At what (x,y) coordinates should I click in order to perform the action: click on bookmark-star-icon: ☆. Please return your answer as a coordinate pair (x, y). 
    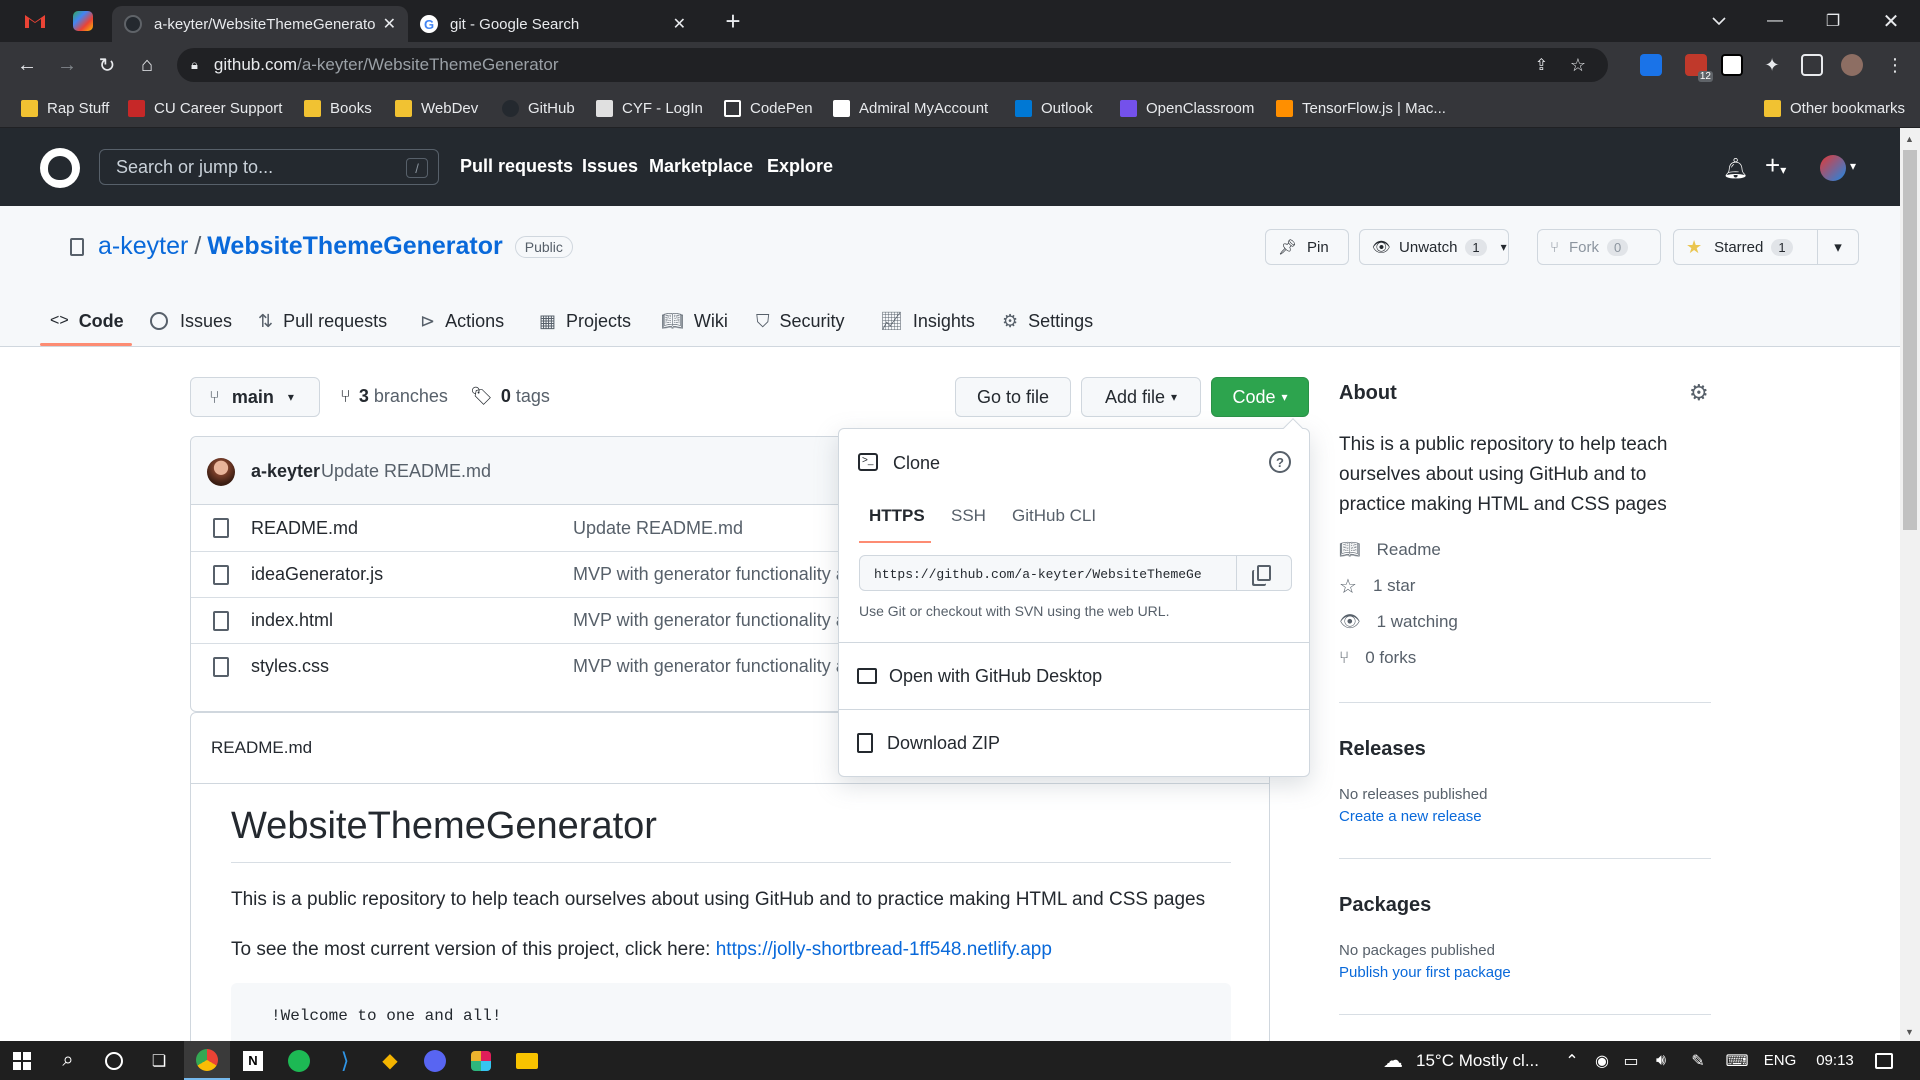
    Looking at the image, I should click on (1578, 65).